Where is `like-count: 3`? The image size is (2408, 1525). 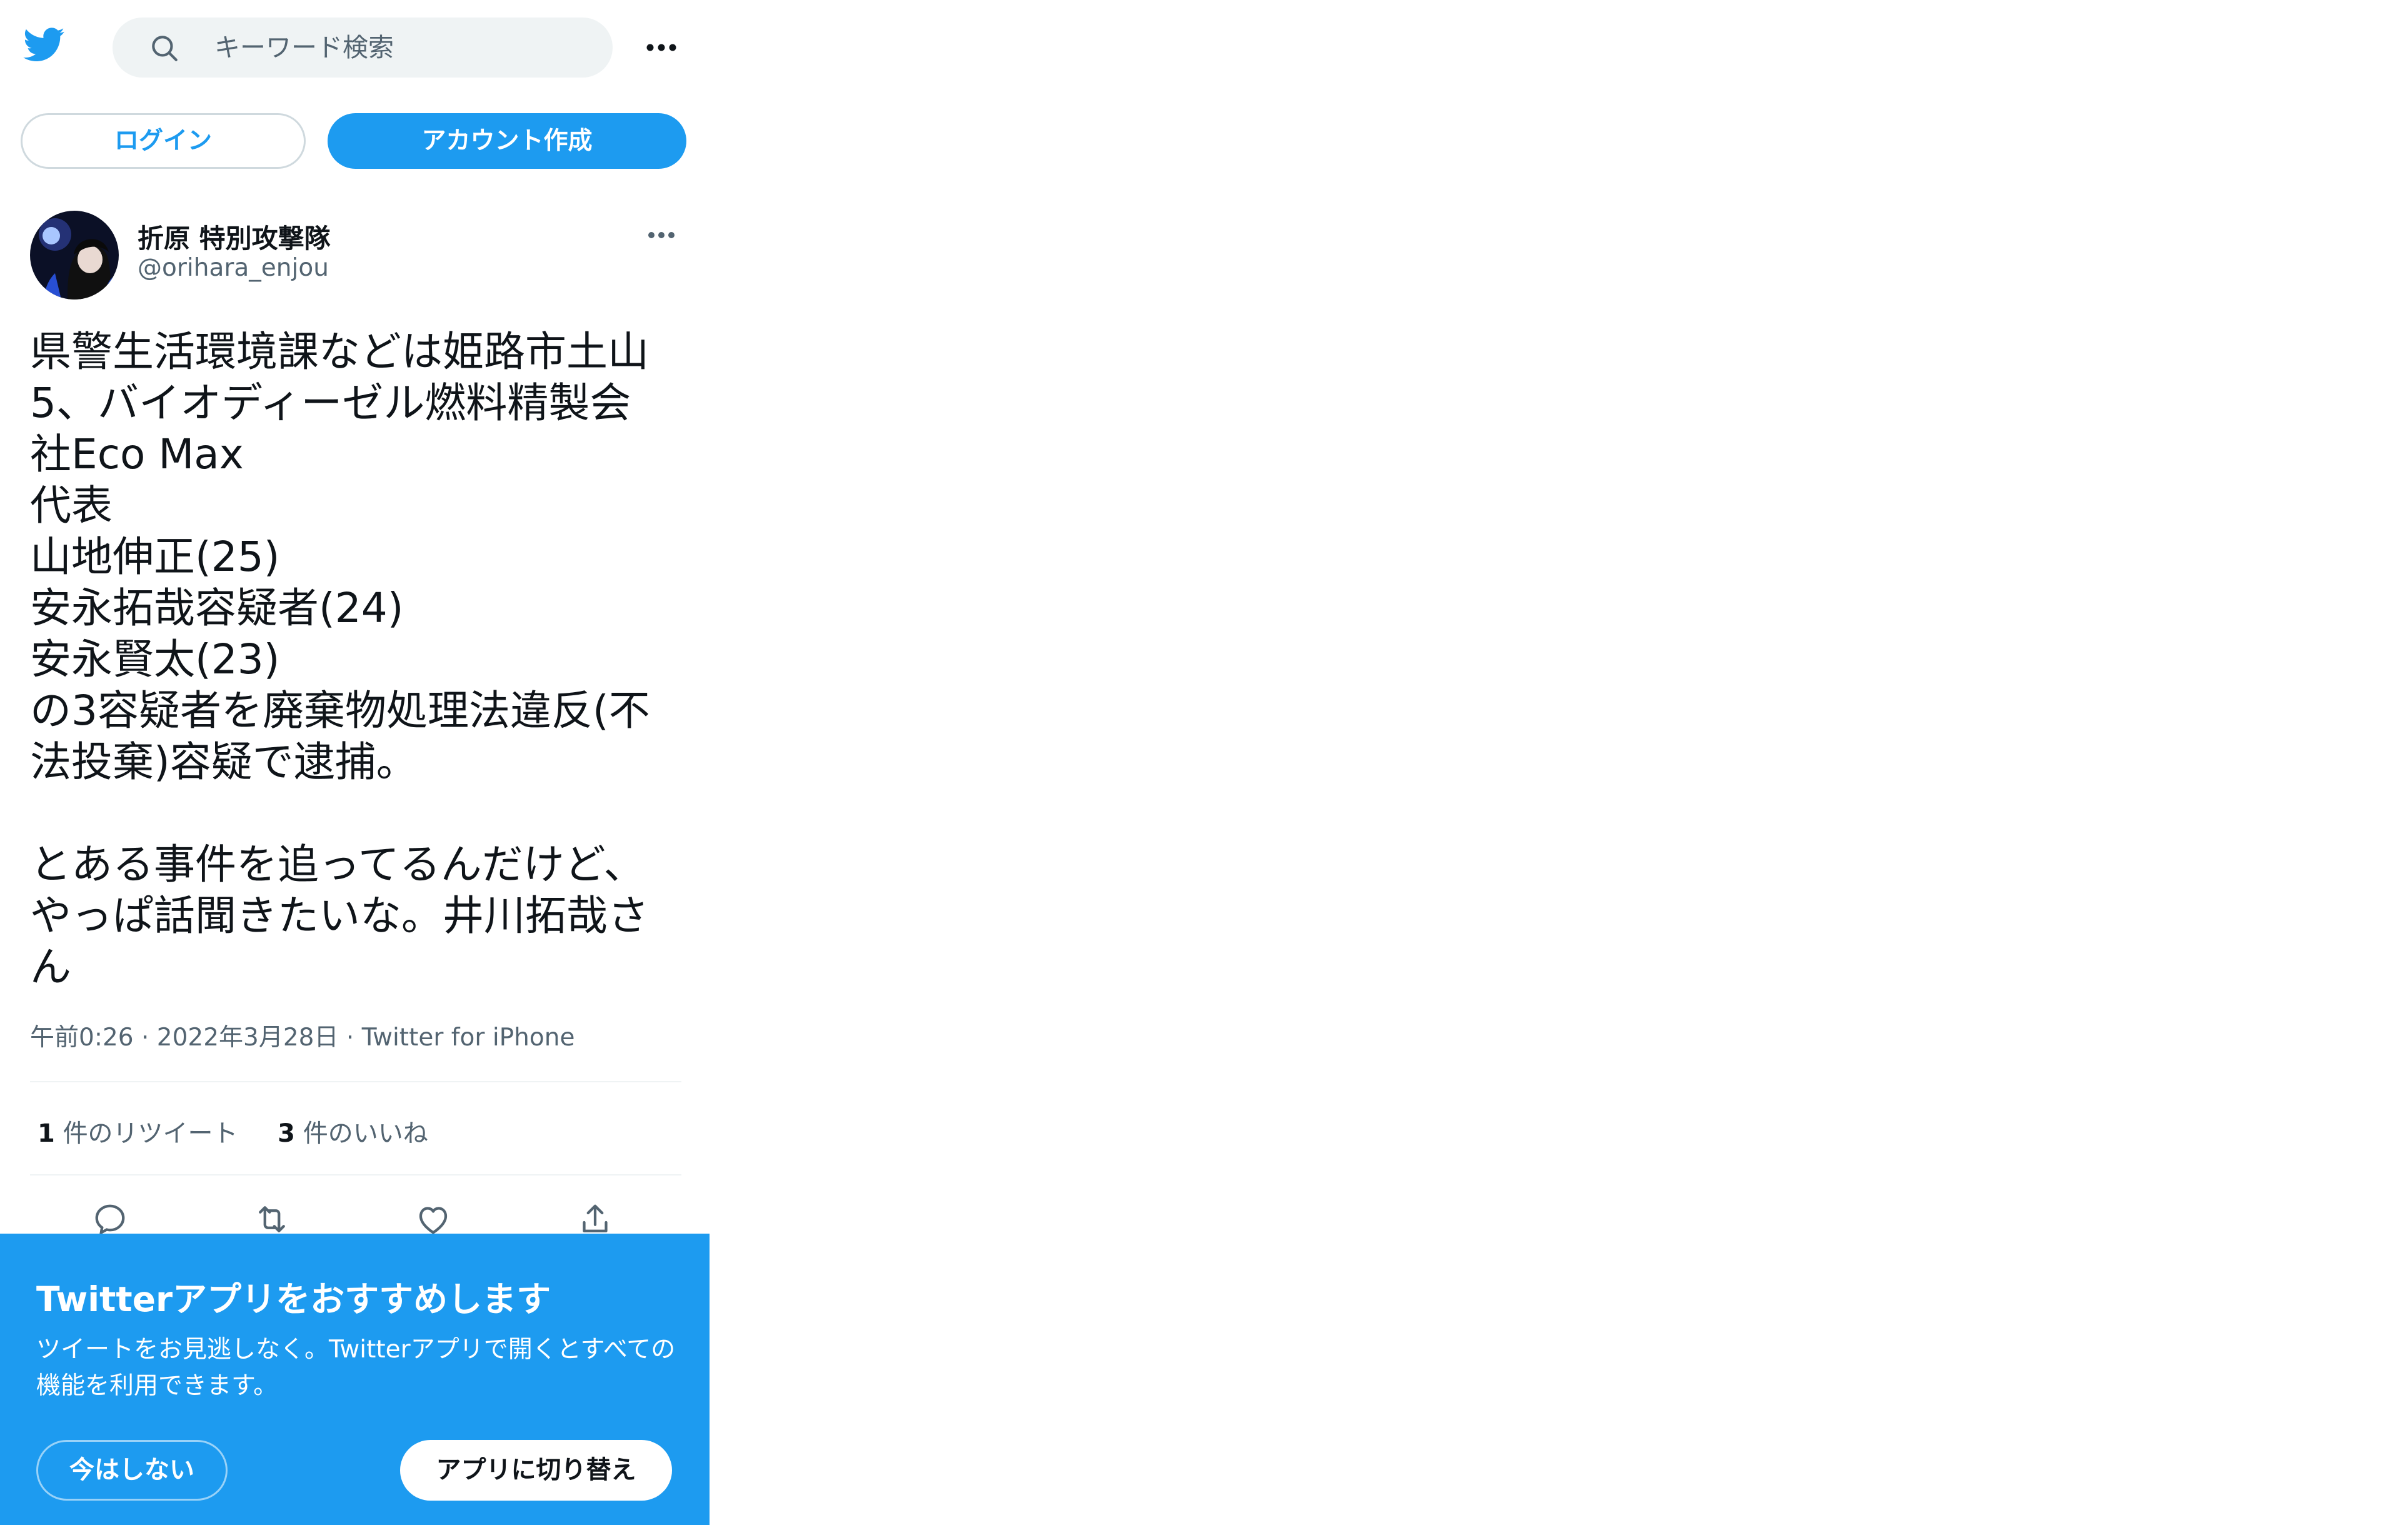 like-count: 3 is located at coordinates (286, 1133).